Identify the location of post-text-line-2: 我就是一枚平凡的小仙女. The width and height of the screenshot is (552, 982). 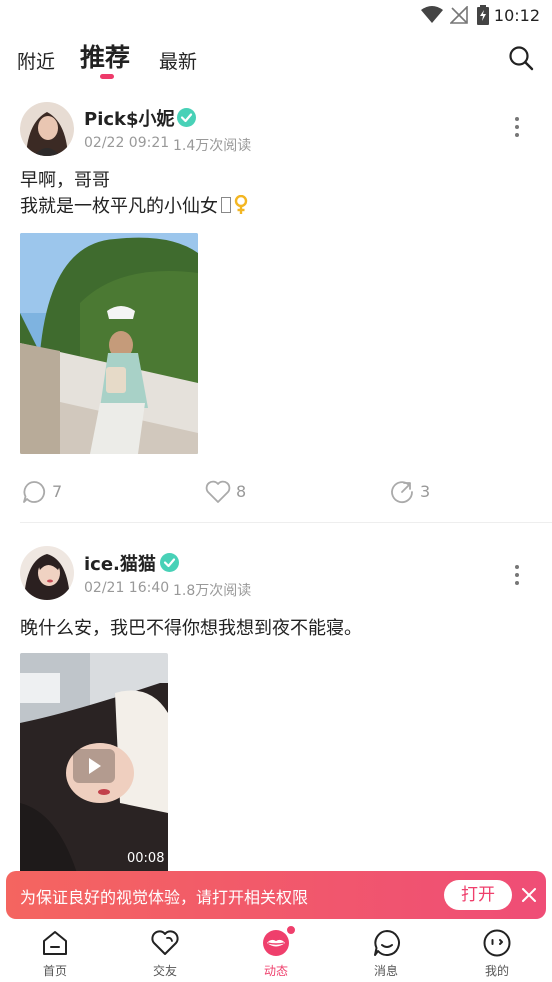
(134, 207).